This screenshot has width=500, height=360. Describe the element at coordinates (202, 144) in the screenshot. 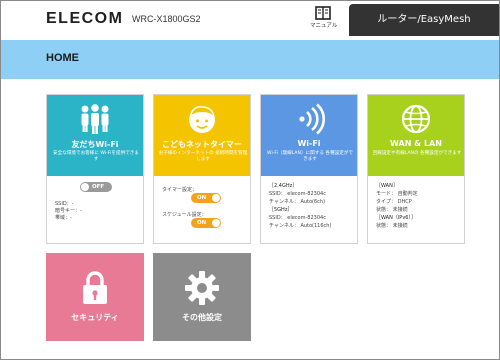

I see `kids-net-timer-title: こどもネットタイマー` at that location.